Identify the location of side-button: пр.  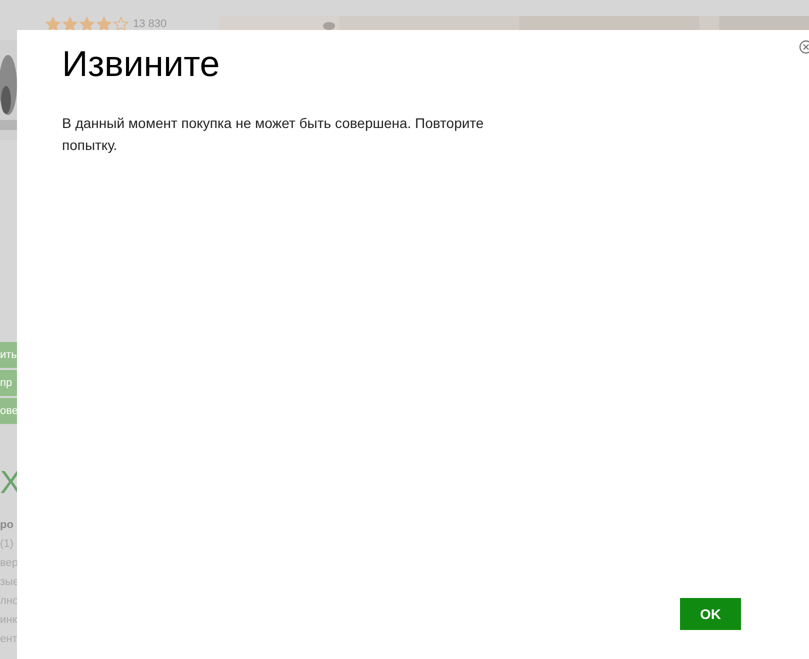
(8, 383).